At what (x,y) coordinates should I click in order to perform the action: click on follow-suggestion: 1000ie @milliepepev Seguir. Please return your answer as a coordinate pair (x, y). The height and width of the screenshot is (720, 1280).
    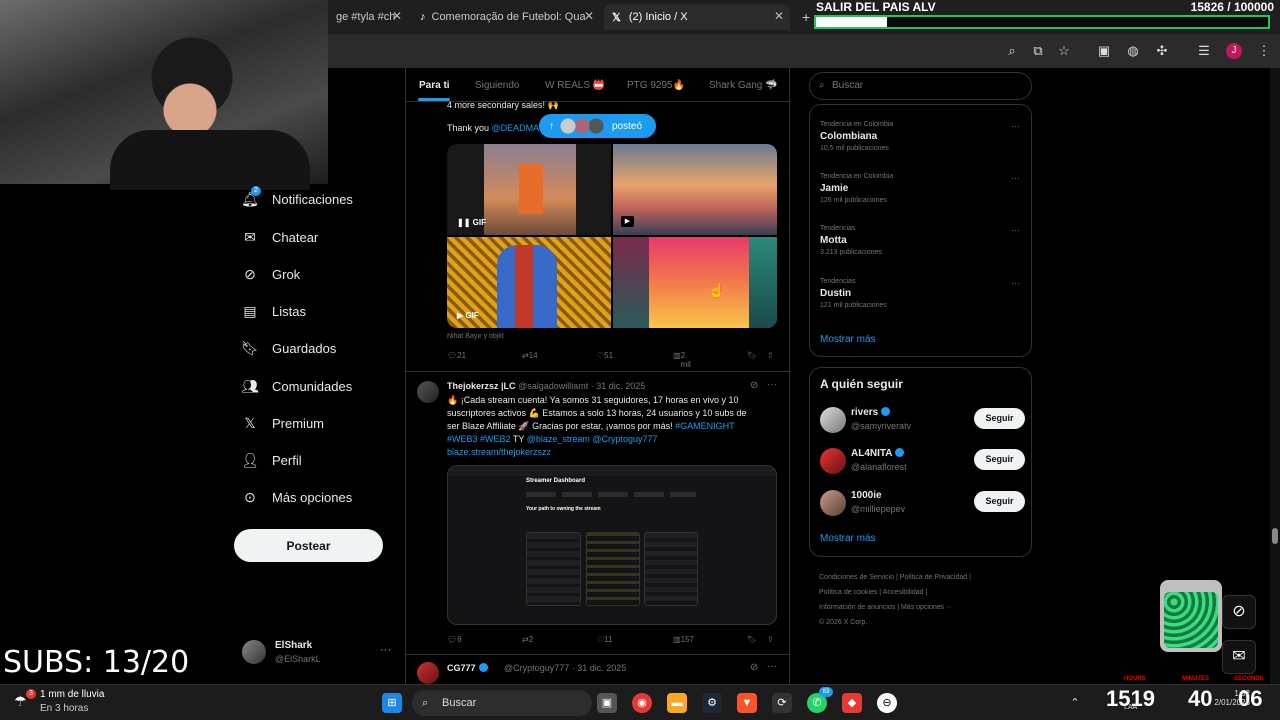
    Looking at the image, I should click on (922, 503).